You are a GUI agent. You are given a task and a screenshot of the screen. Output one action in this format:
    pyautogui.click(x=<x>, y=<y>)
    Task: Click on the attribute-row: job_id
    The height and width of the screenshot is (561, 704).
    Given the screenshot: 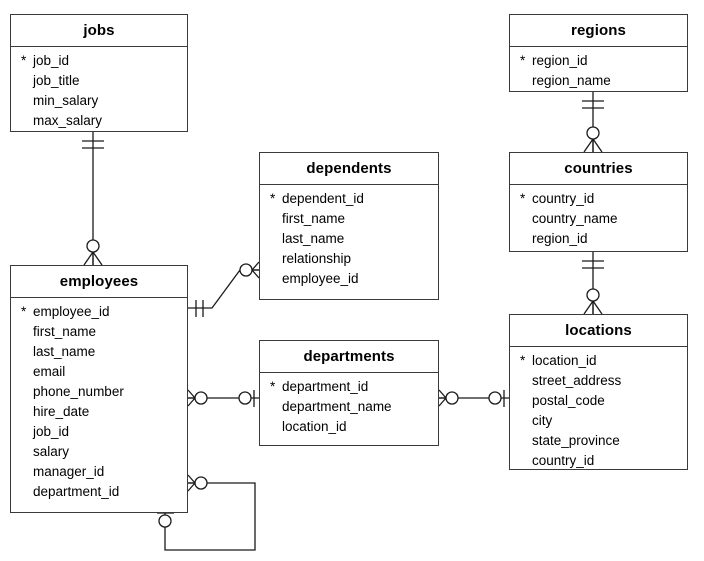 What is the action you would take?
    pyautogui.click(x=99, y=432)
    